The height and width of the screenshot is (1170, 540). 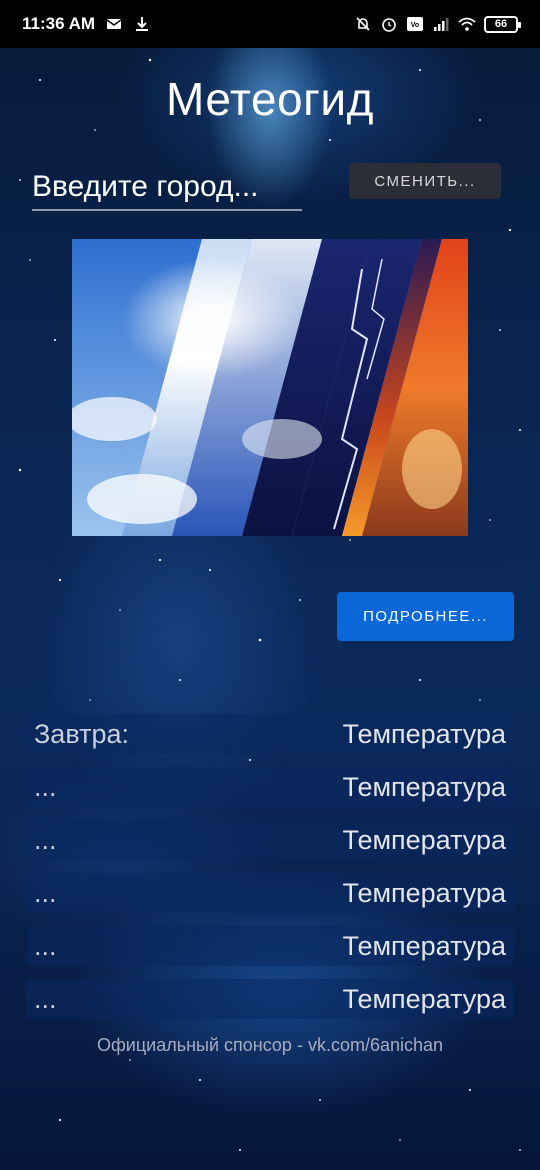 What do you see at coordinates (363, 24) in the screenshot?
I see `mute-bell-icon` at bounding box center [363, 24].